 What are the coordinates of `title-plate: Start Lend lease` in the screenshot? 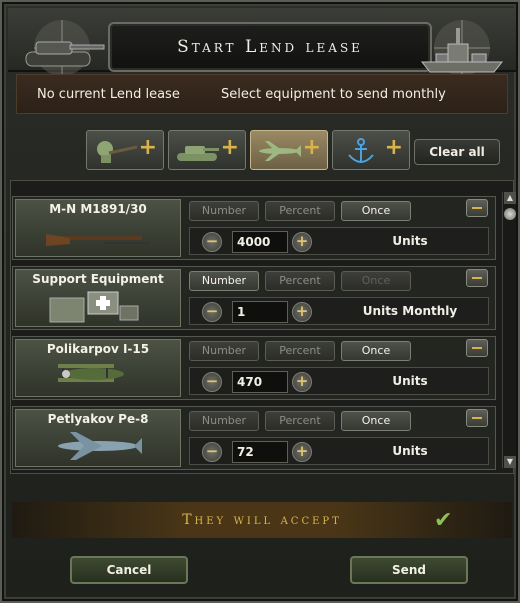 It's located at (270, 47).